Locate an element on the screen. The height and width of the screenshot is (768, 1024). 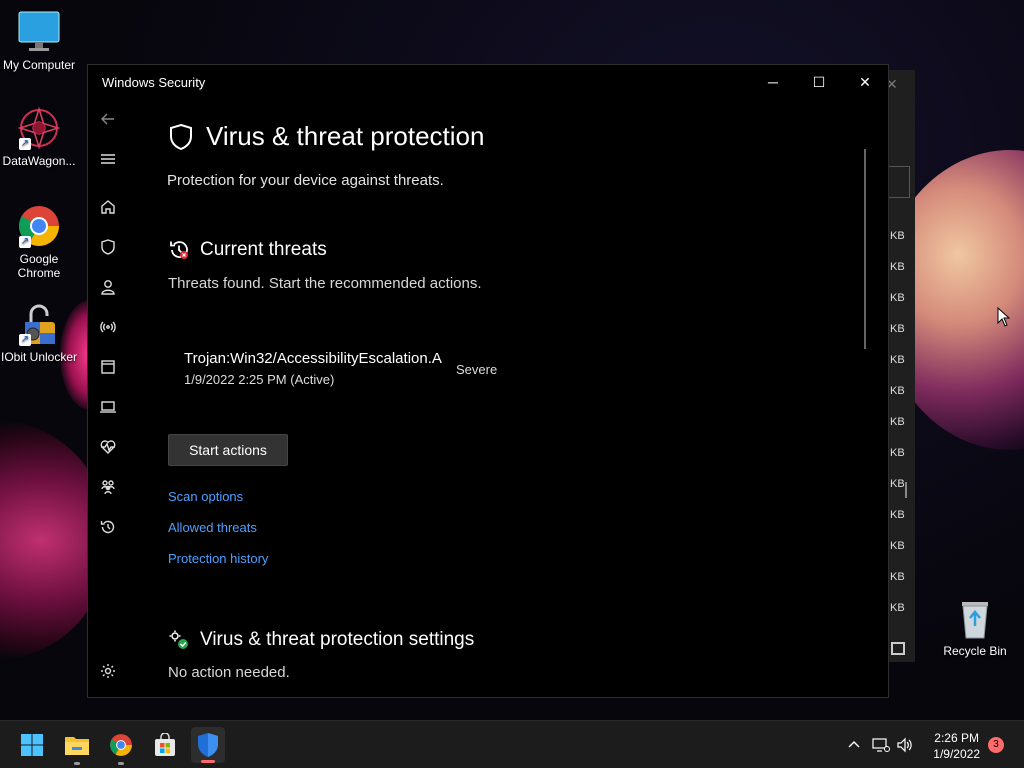
scan-options-link: Scan options is located at coordinates (205, 496).